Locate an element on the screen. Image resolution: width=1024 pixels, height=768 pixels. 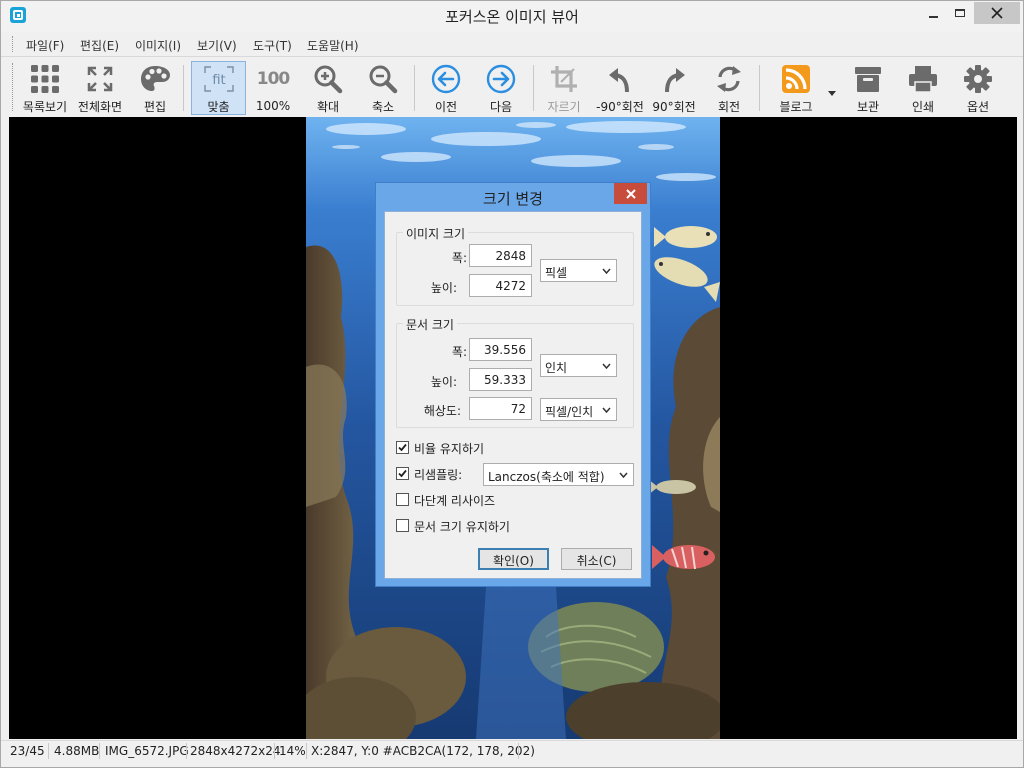
rotate-right-button: 90°회전 is located at coordinates (674, 88).